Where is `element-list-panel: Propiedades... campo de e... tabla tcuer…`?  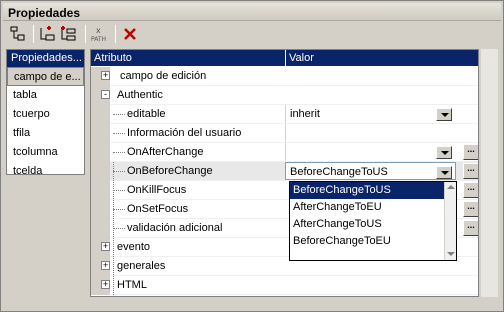
element-list-panel: Propiedades... campo de e... tabla tcuer… is located at coordinates (45, 113).